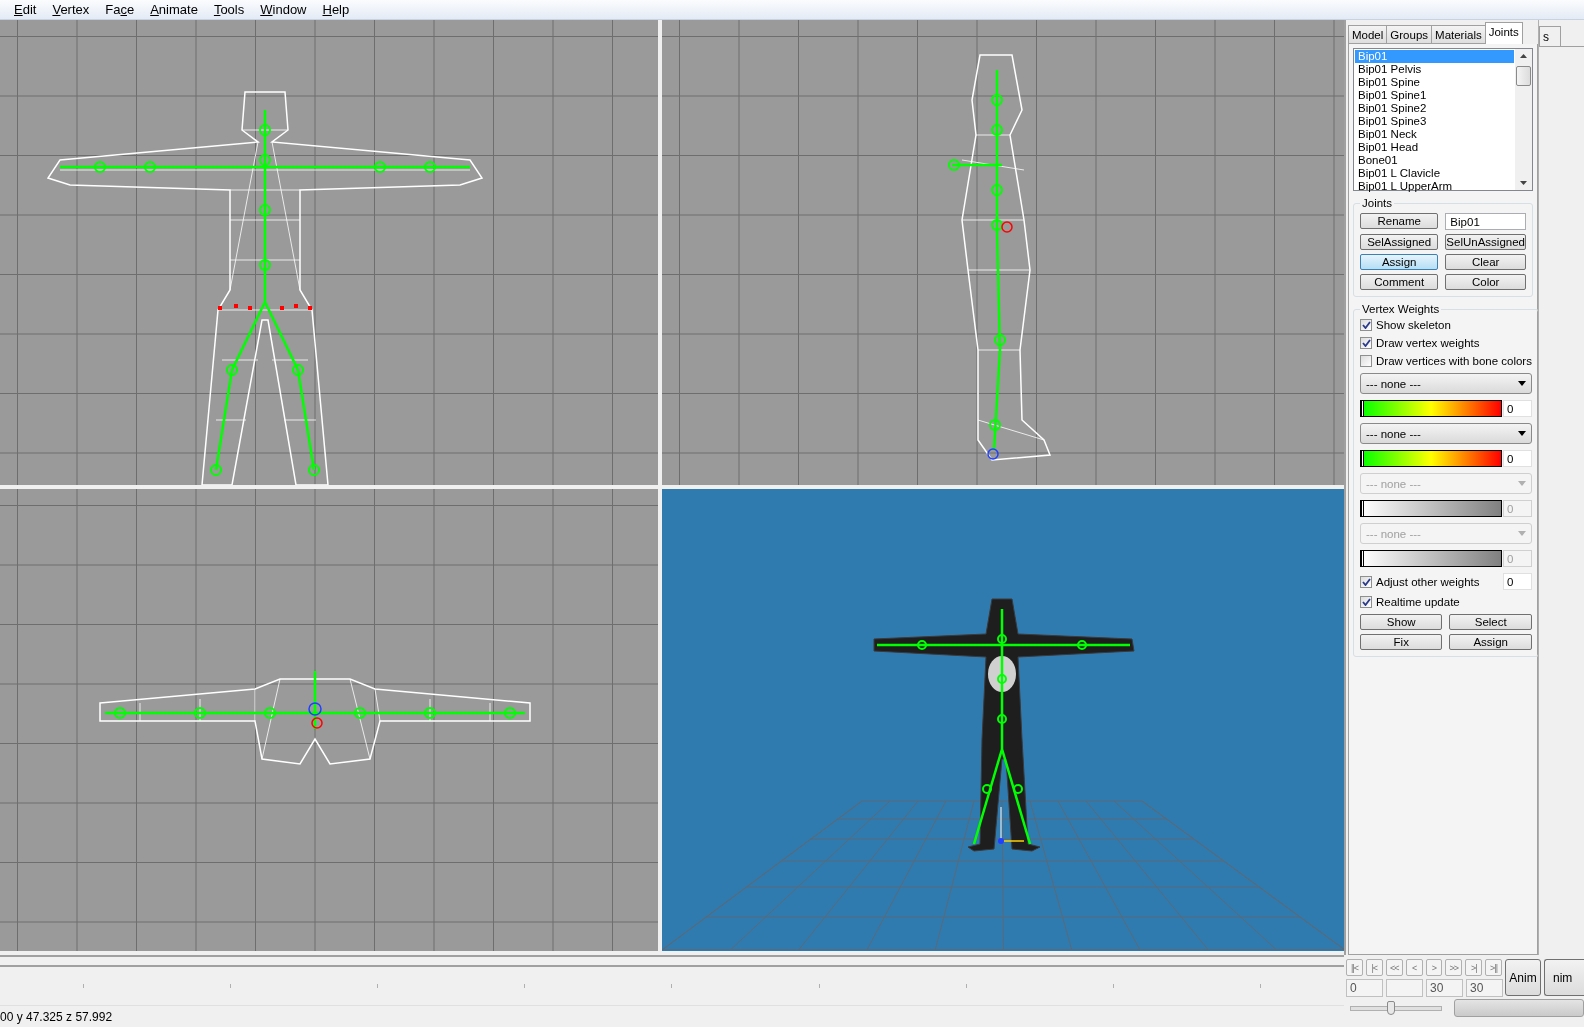 This screenshot has height=1027, width=1584. What do you see at coordinates (229, 9) in the screenshot?
I see `menu-item: Tools` at bounding box center [229, 9].